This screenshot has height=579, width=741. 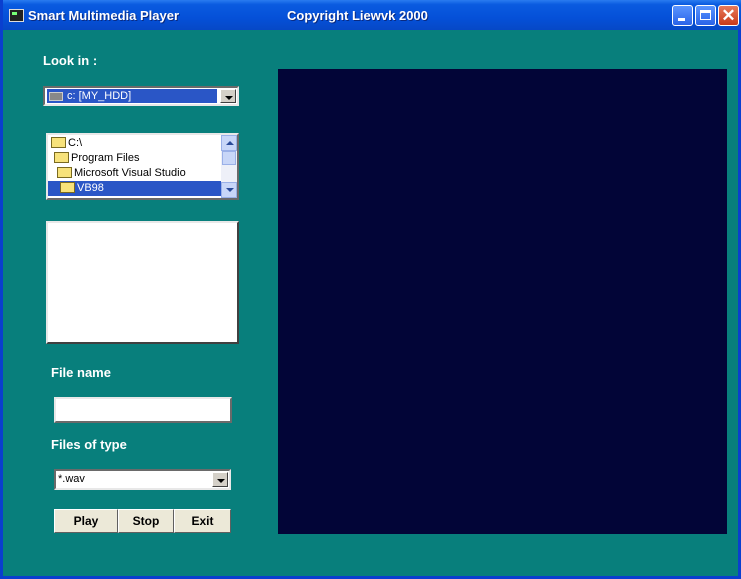 I want to click on scroll-thumb, so click(x=229, y=158).